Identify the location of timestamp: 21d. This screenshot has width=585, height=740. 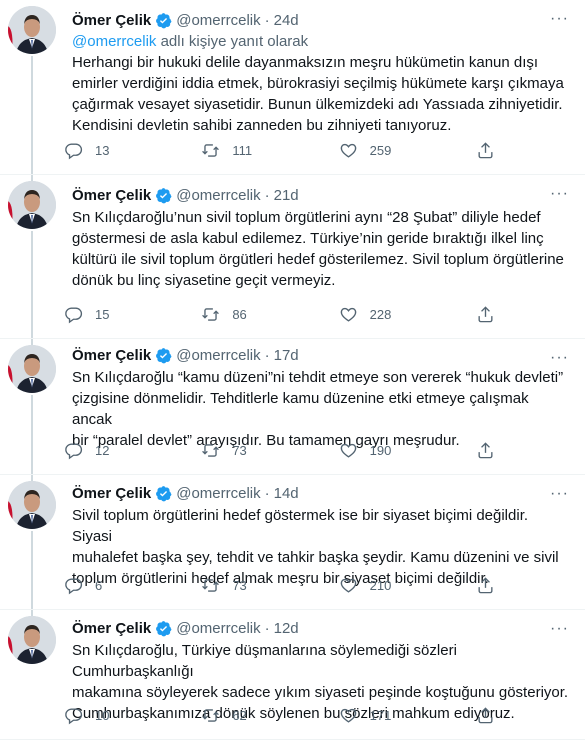
(286, 195).